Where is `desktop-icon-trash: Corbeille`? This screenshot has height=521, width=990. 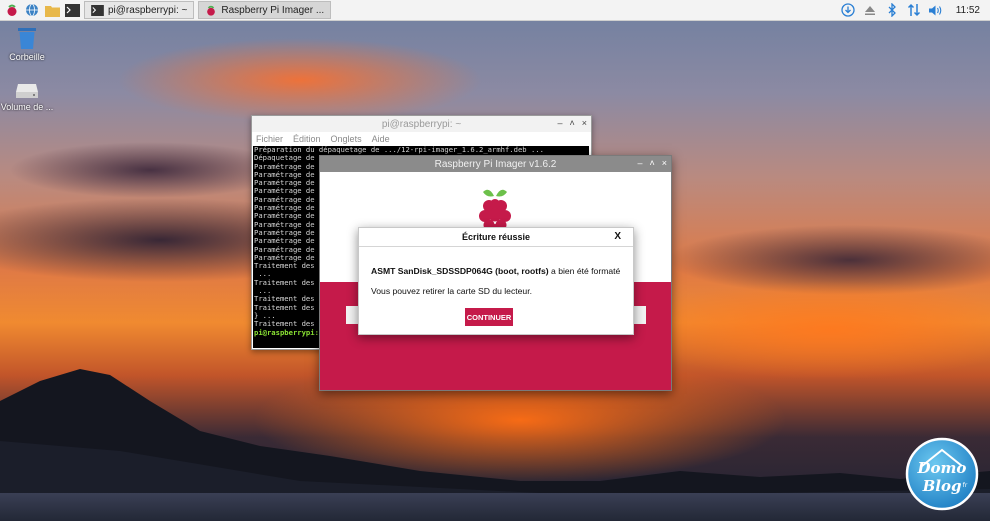 desktop-icon-trash: Corbeille is located at coordinates (28, 44).